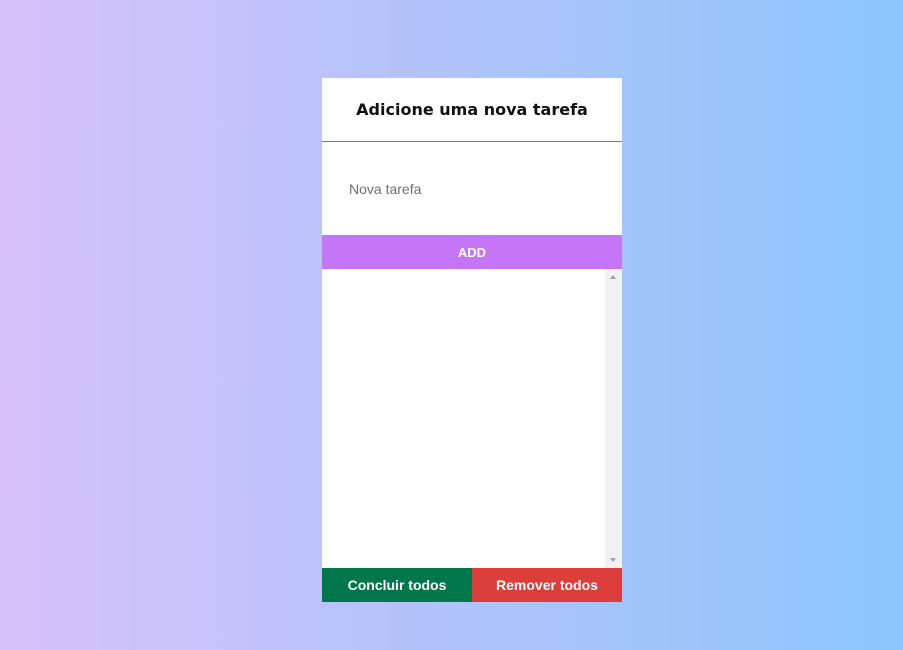 The height and width of the screenshot is (650, 903). I want to click on footer-actions: Concluir todos Remover todos, so click(472, 585).